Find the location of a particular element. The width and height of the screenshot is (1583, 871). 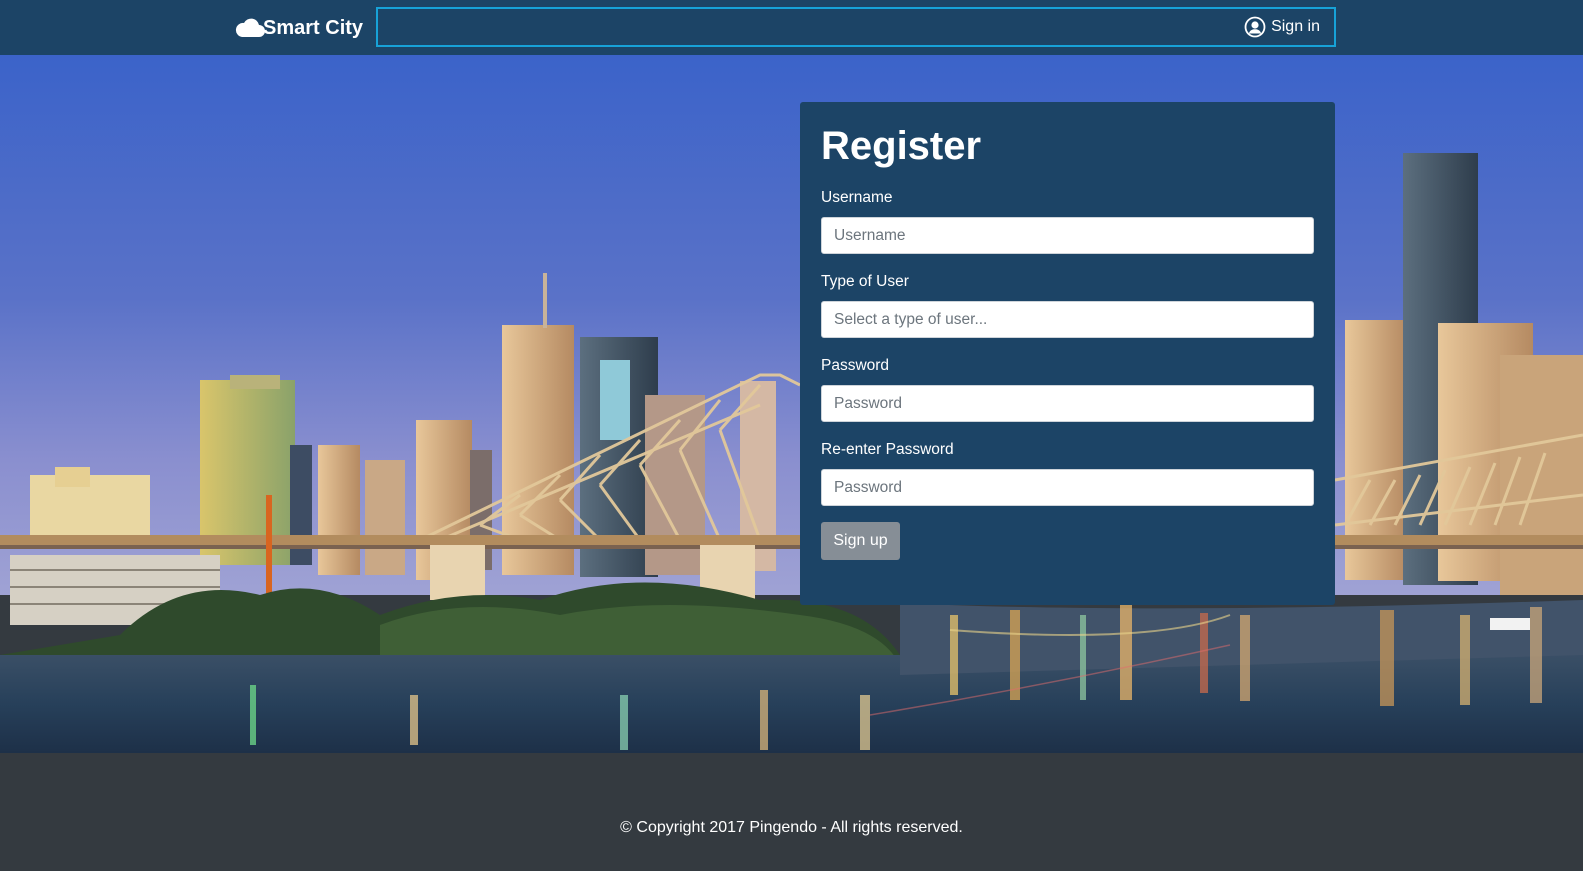

register-title: Register is located at coordinates (901, 146).